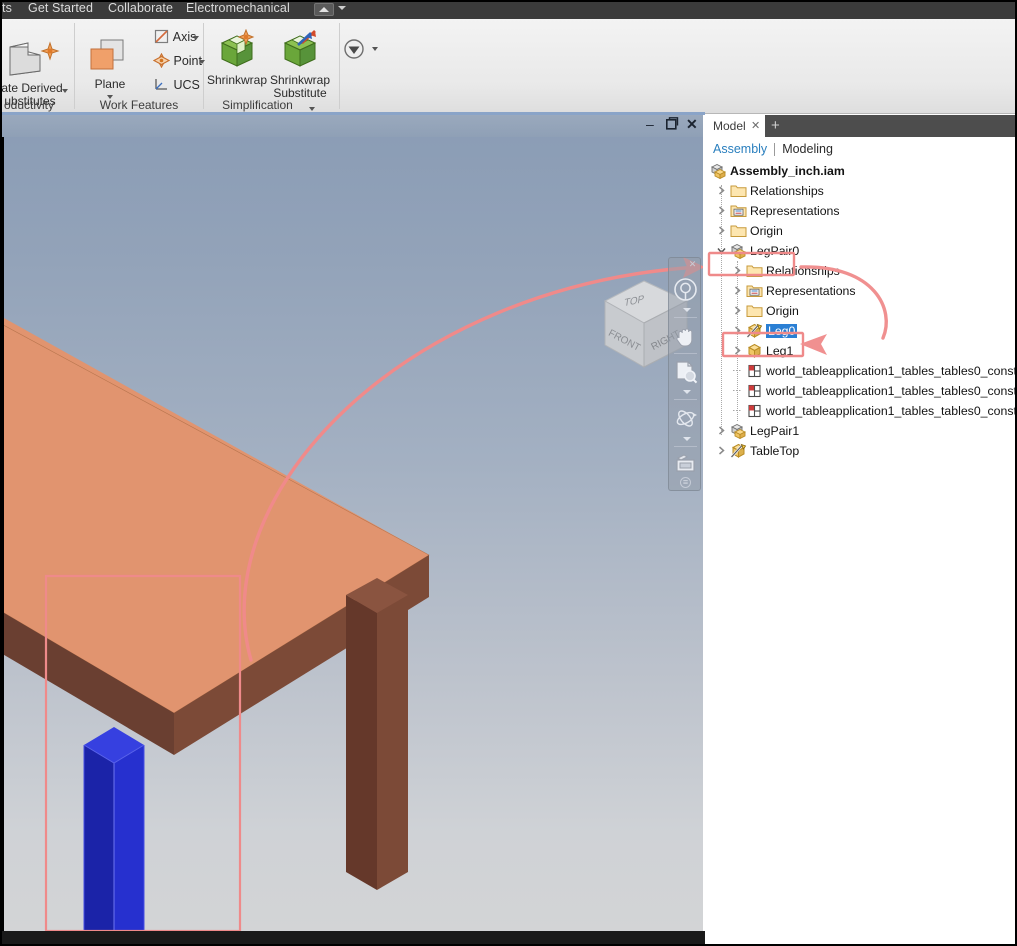  I want to click on shrinkwrap-substitute-button: Shrinkwrap Substitute, so click(300, 64).